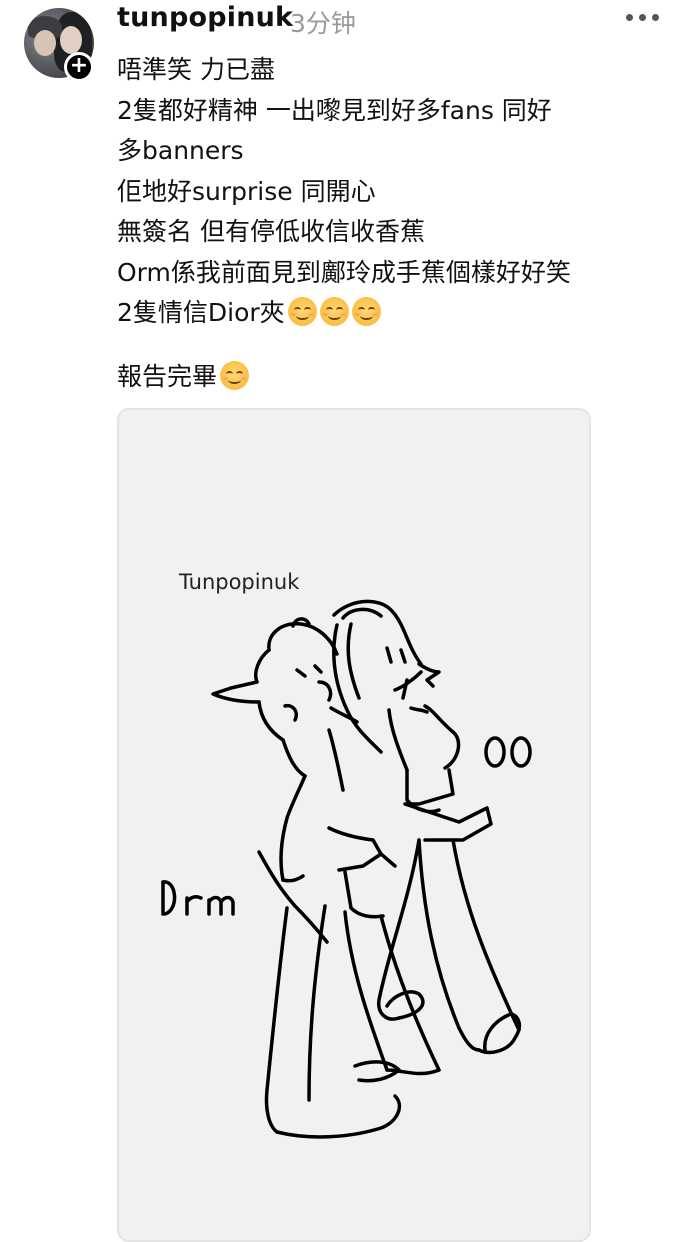 This screenshot has height=1242, width=700. Describe the element at coordinates (397, 377) in the screenshot. I see `post-line-emoji: 報告完畢` at that location.